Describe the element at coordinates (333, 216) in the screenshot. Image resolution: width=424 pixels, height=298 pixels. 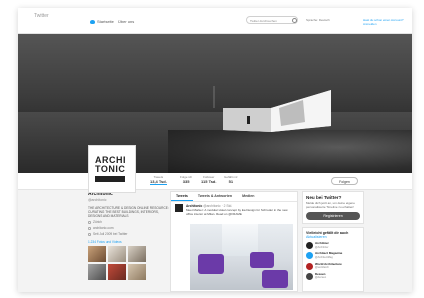
I see `signup-button: Registrieren` at that location.